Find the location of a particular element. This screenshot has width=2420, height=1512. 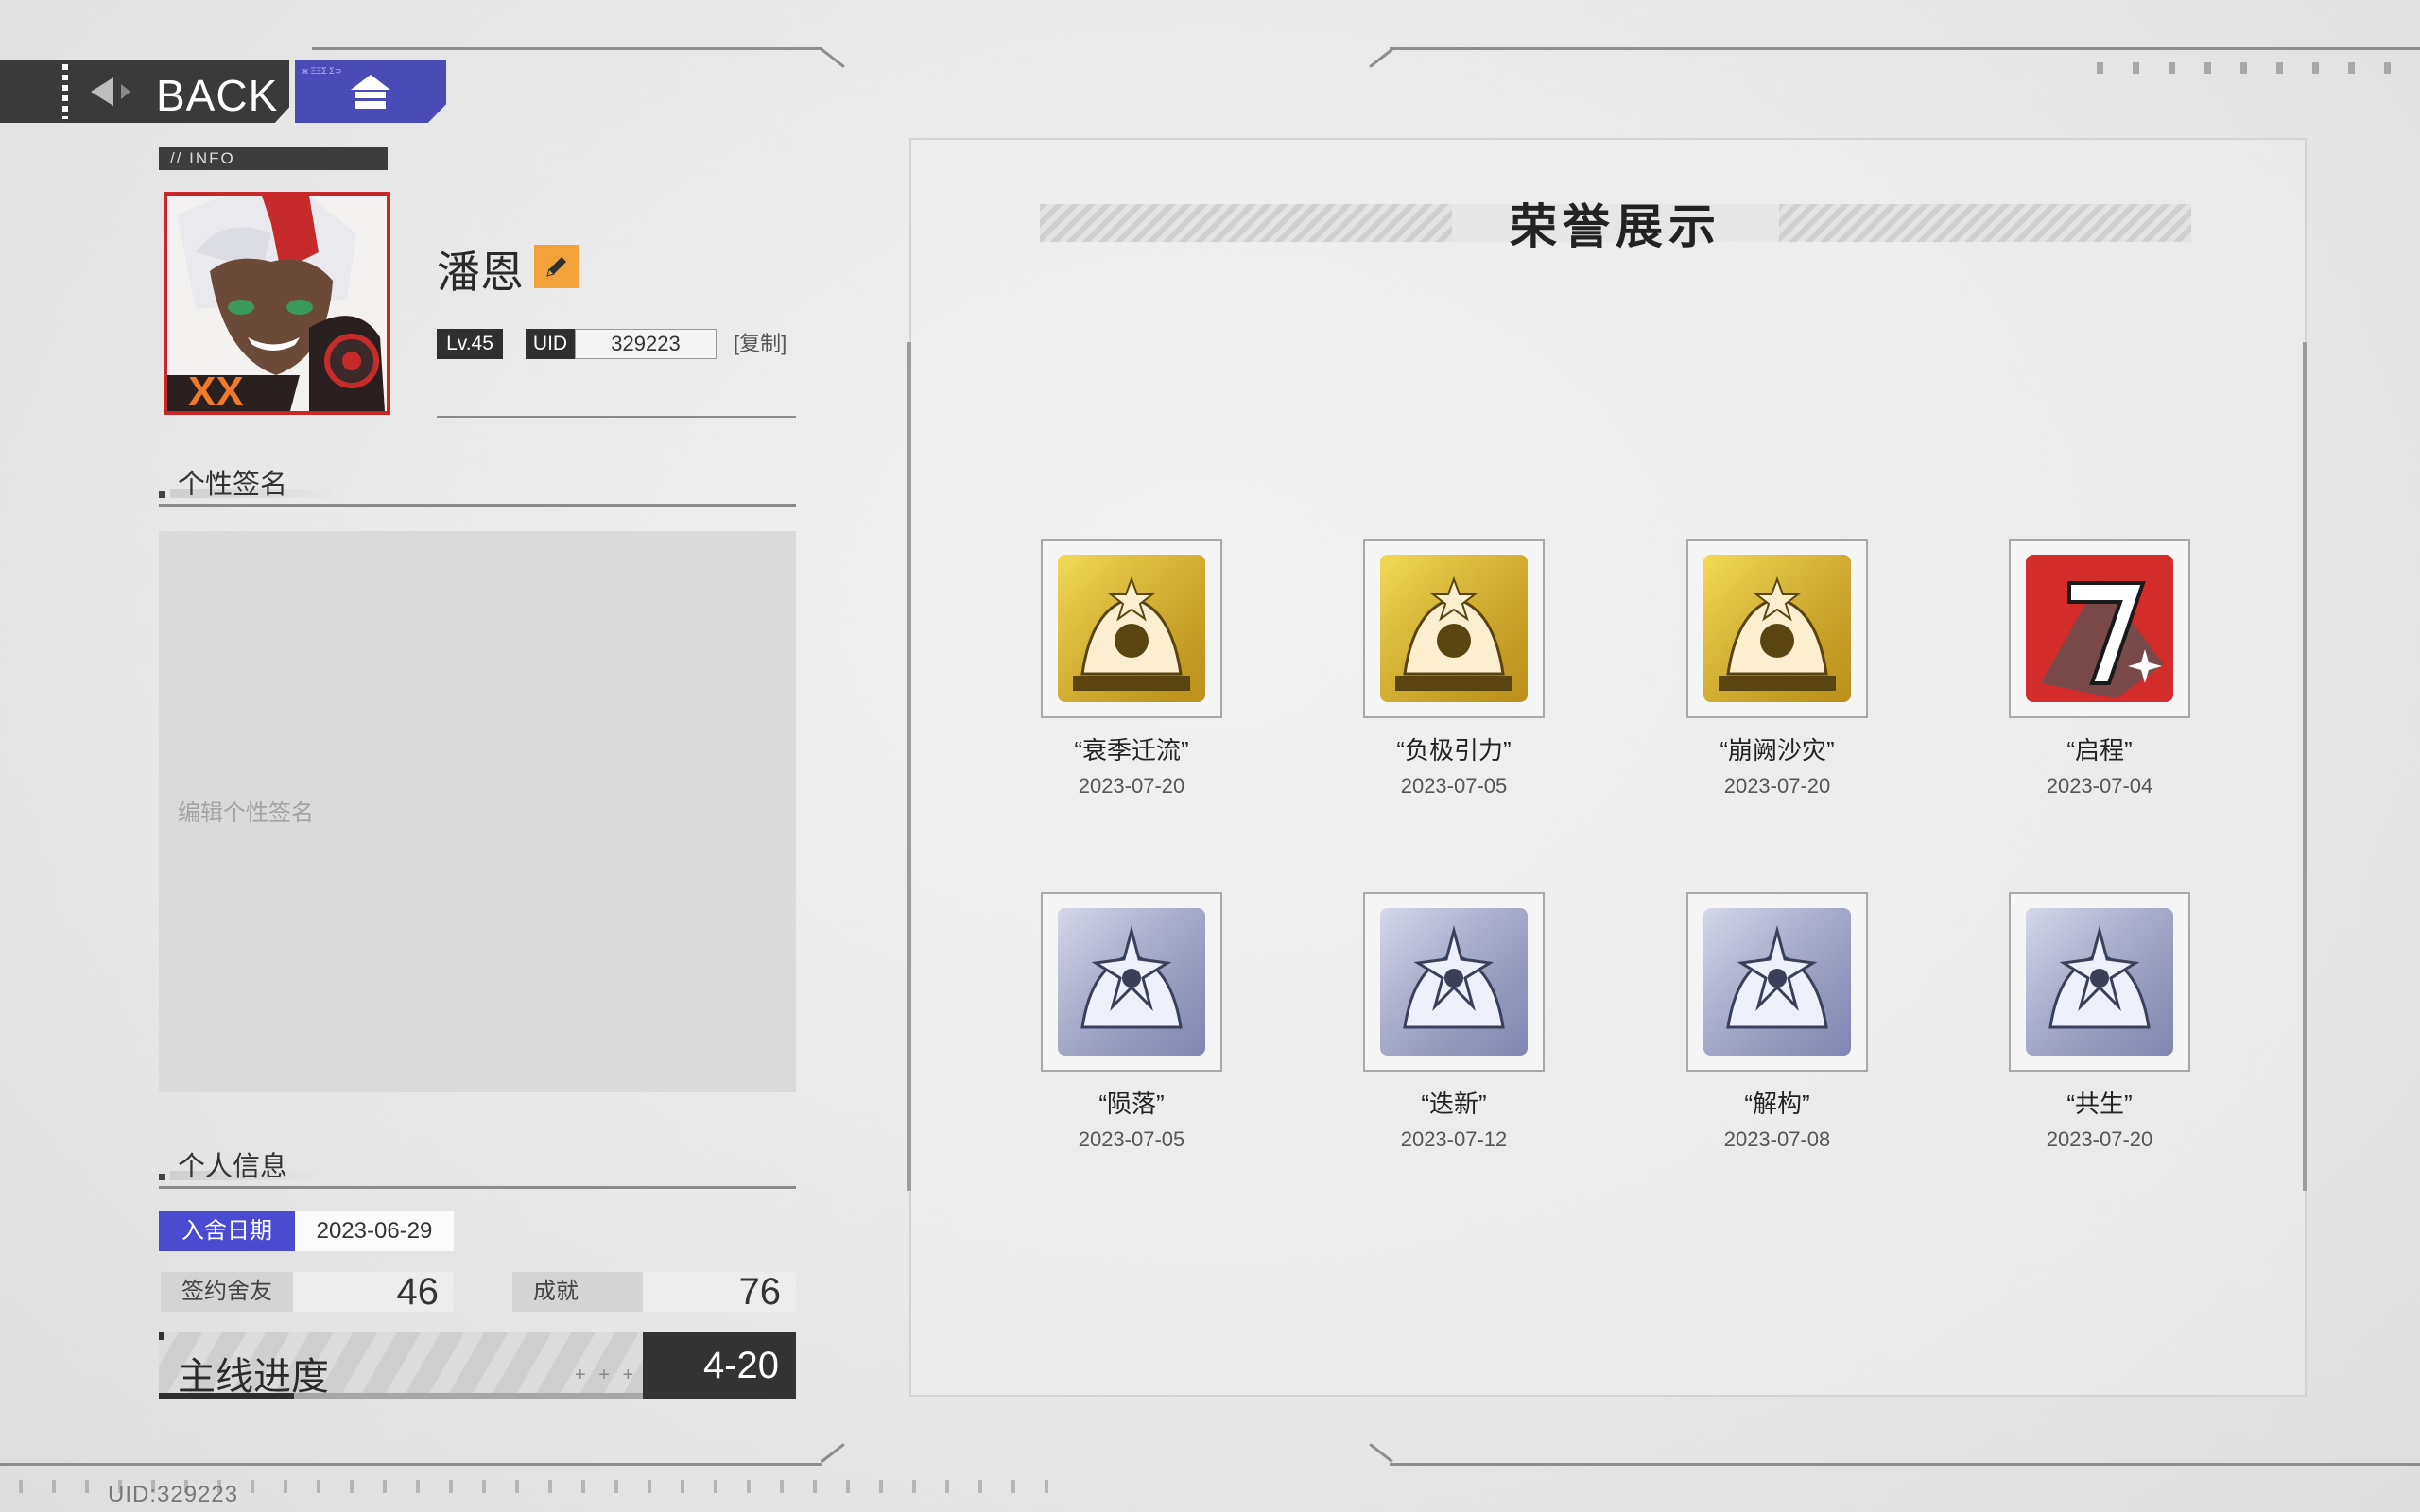

medal-item: “共生” 2023-07-20 is located at coordinates (2099, 1022).